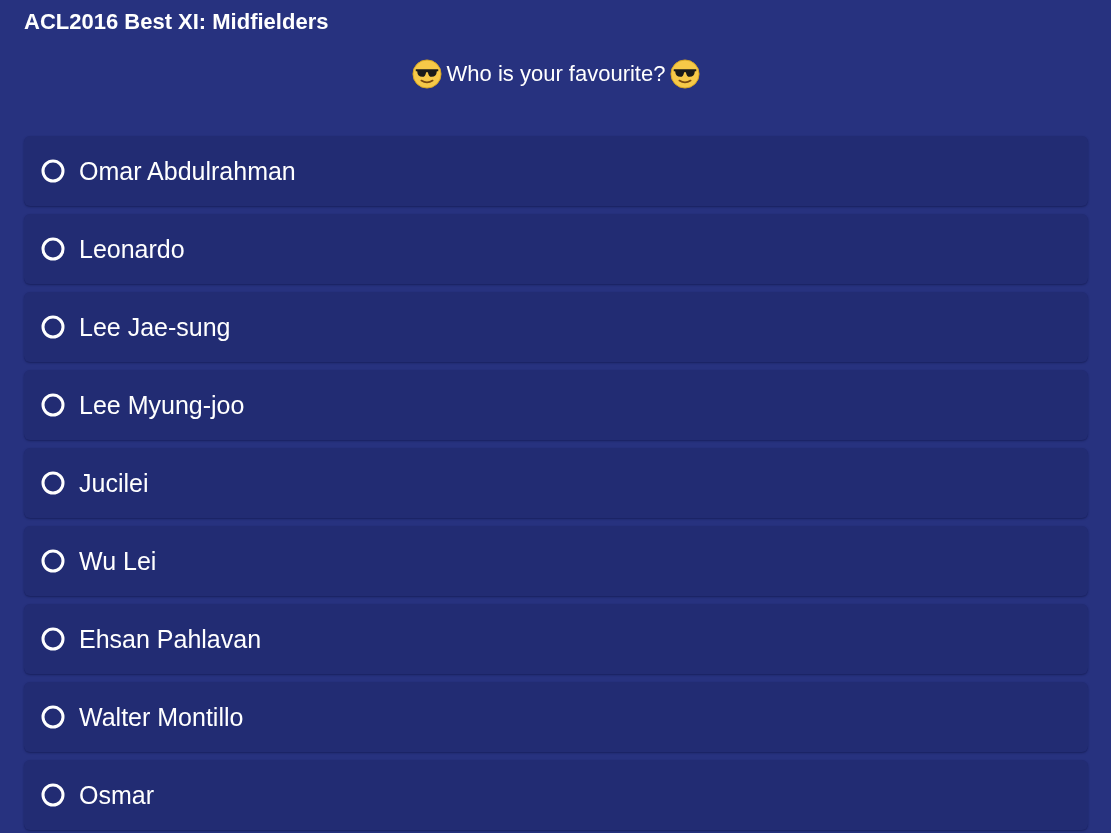  I want to click on answer-option: Wu Lei, so click(556, 561).